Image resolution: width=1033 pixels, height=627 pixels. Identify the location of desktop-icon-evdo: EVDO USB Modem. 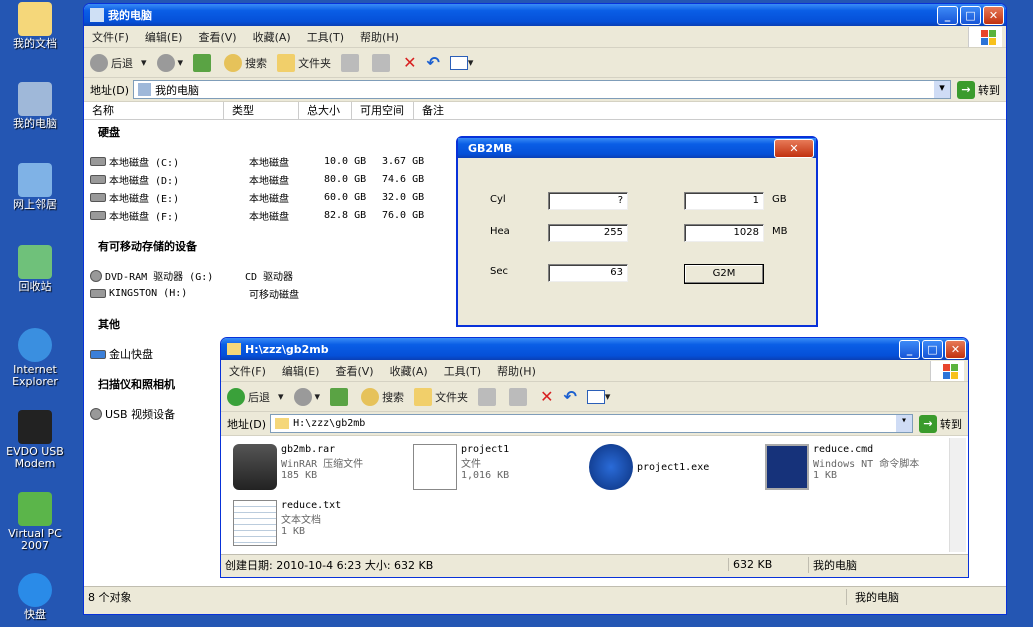
(35, 440).